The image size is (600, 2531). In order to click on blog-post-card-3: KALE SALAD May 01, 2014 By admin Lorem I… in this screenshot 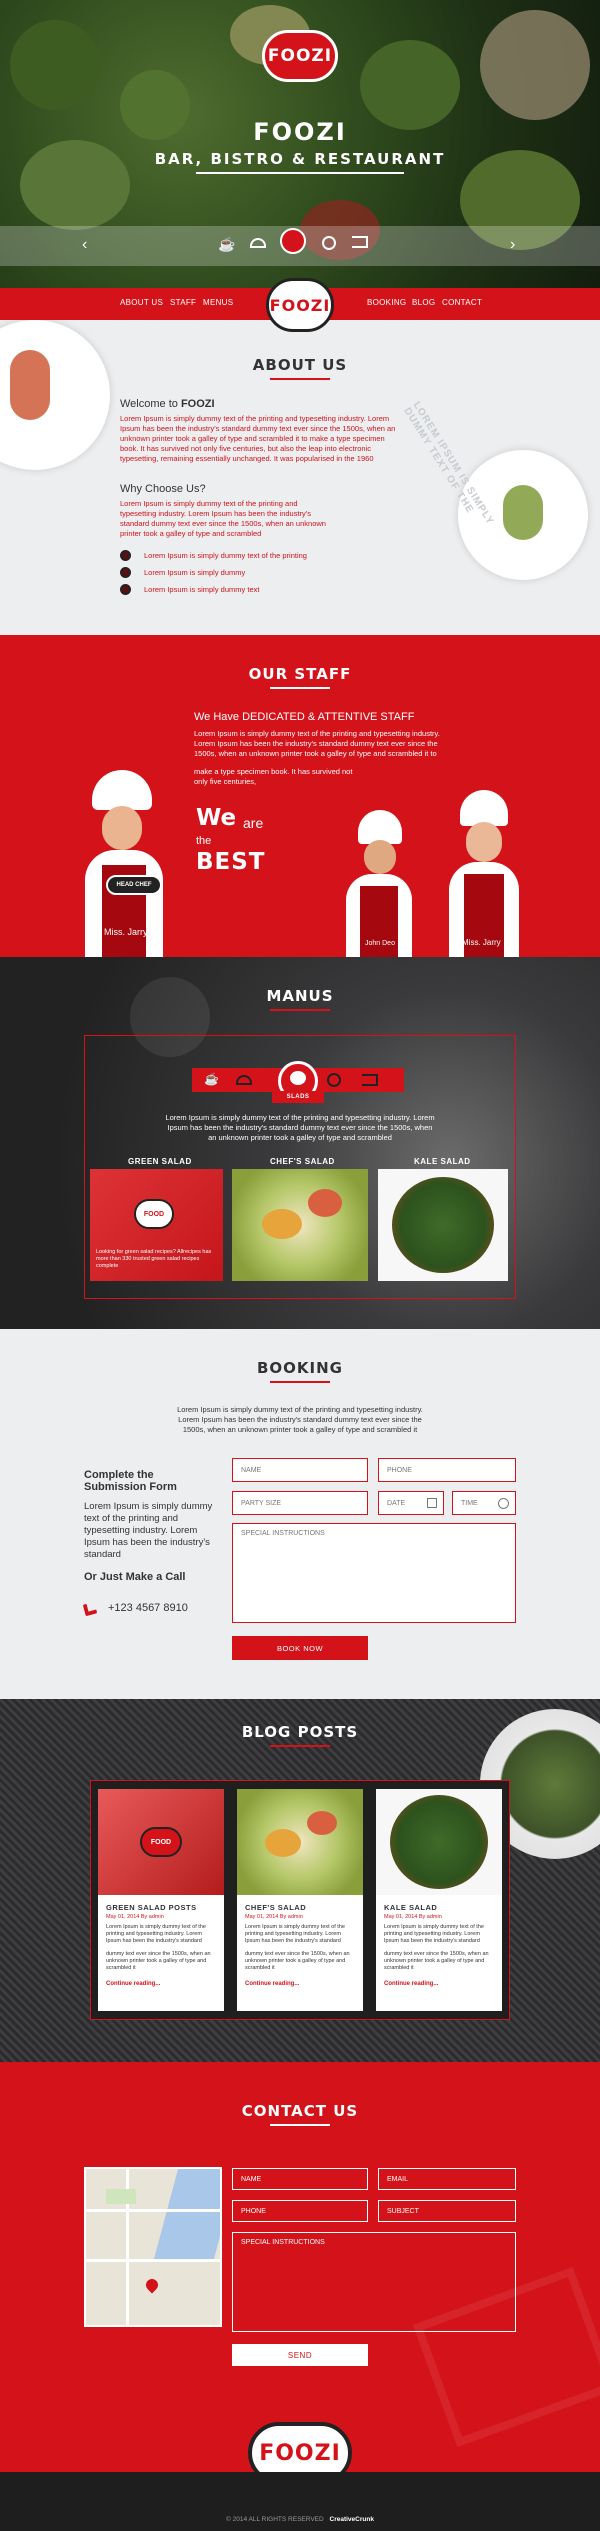, I will do `click(439, 1900)`.